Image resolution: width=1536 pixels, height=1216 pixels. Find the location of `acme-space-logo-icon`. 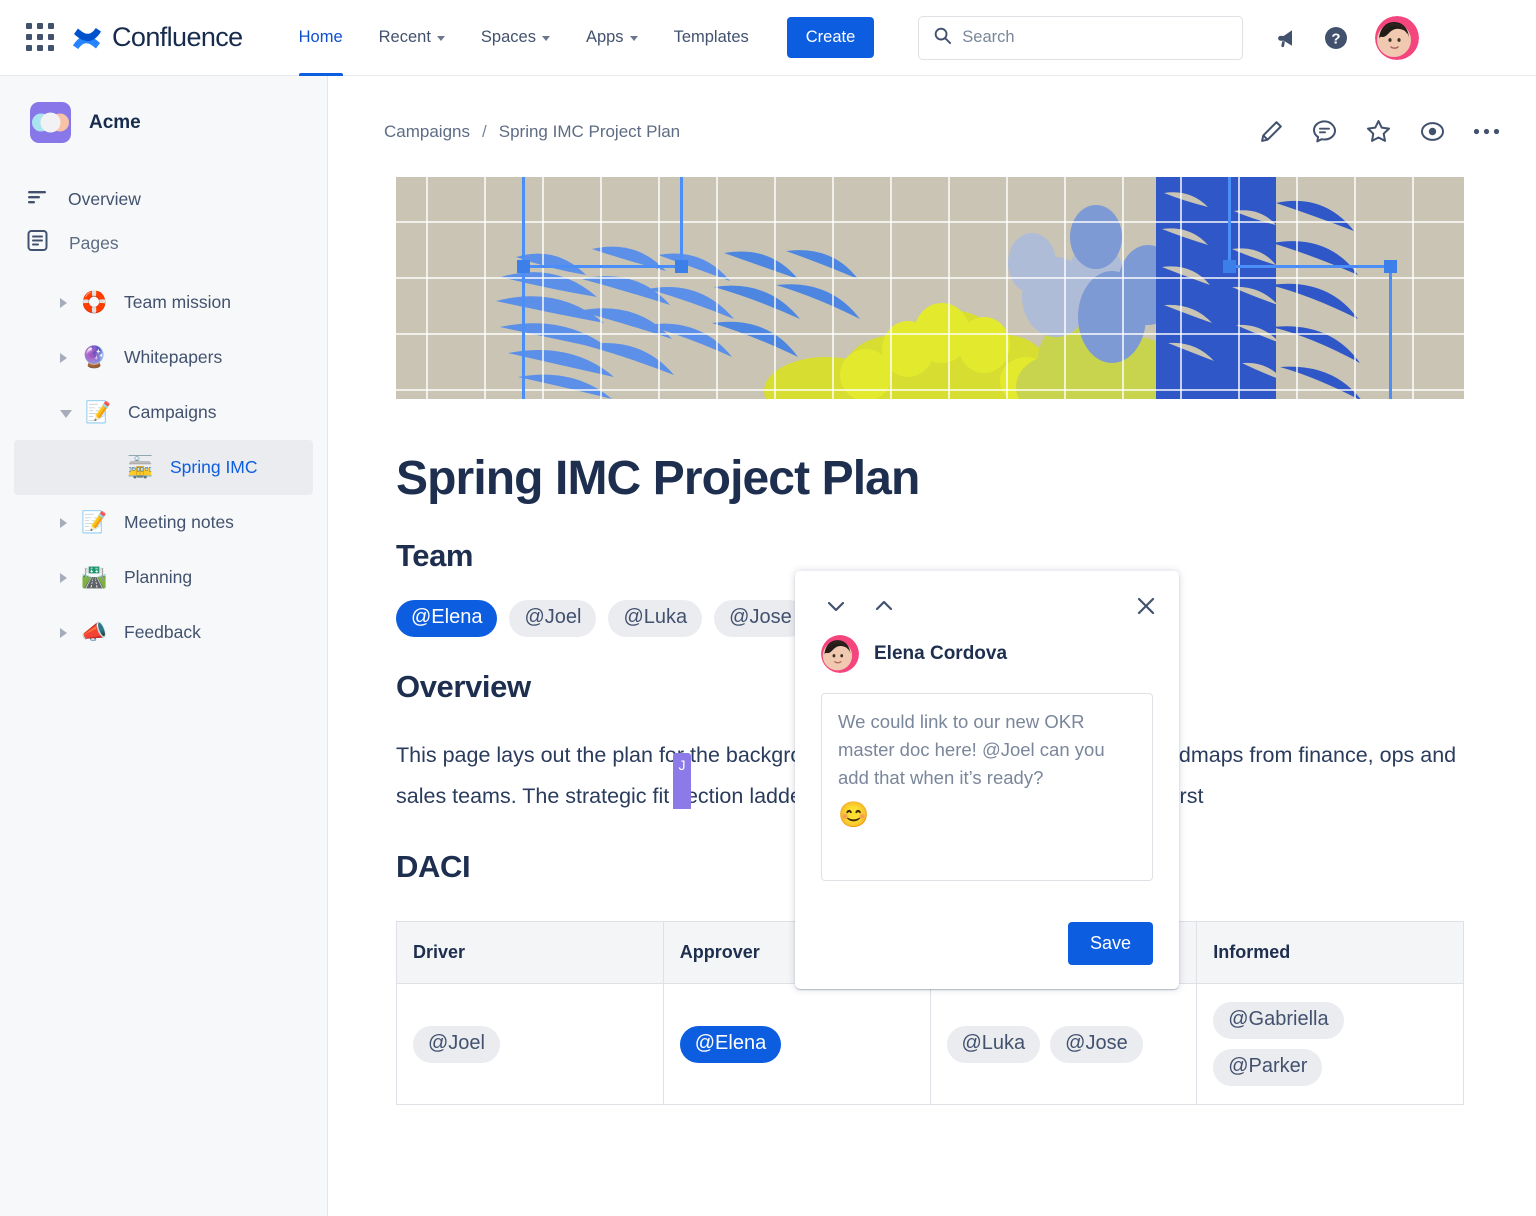

acme-space-logo-icon is located at coordinates (50, 122).